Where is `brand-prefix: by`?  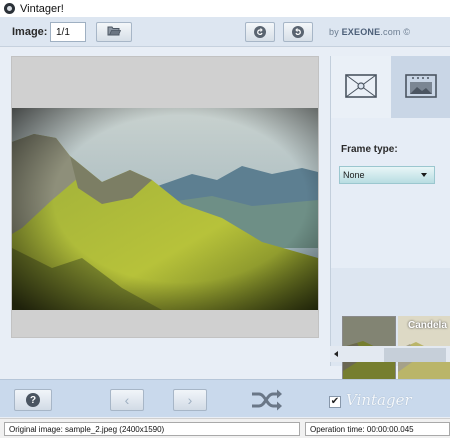
brand-prefix: by is located at coordinates (335, 32).